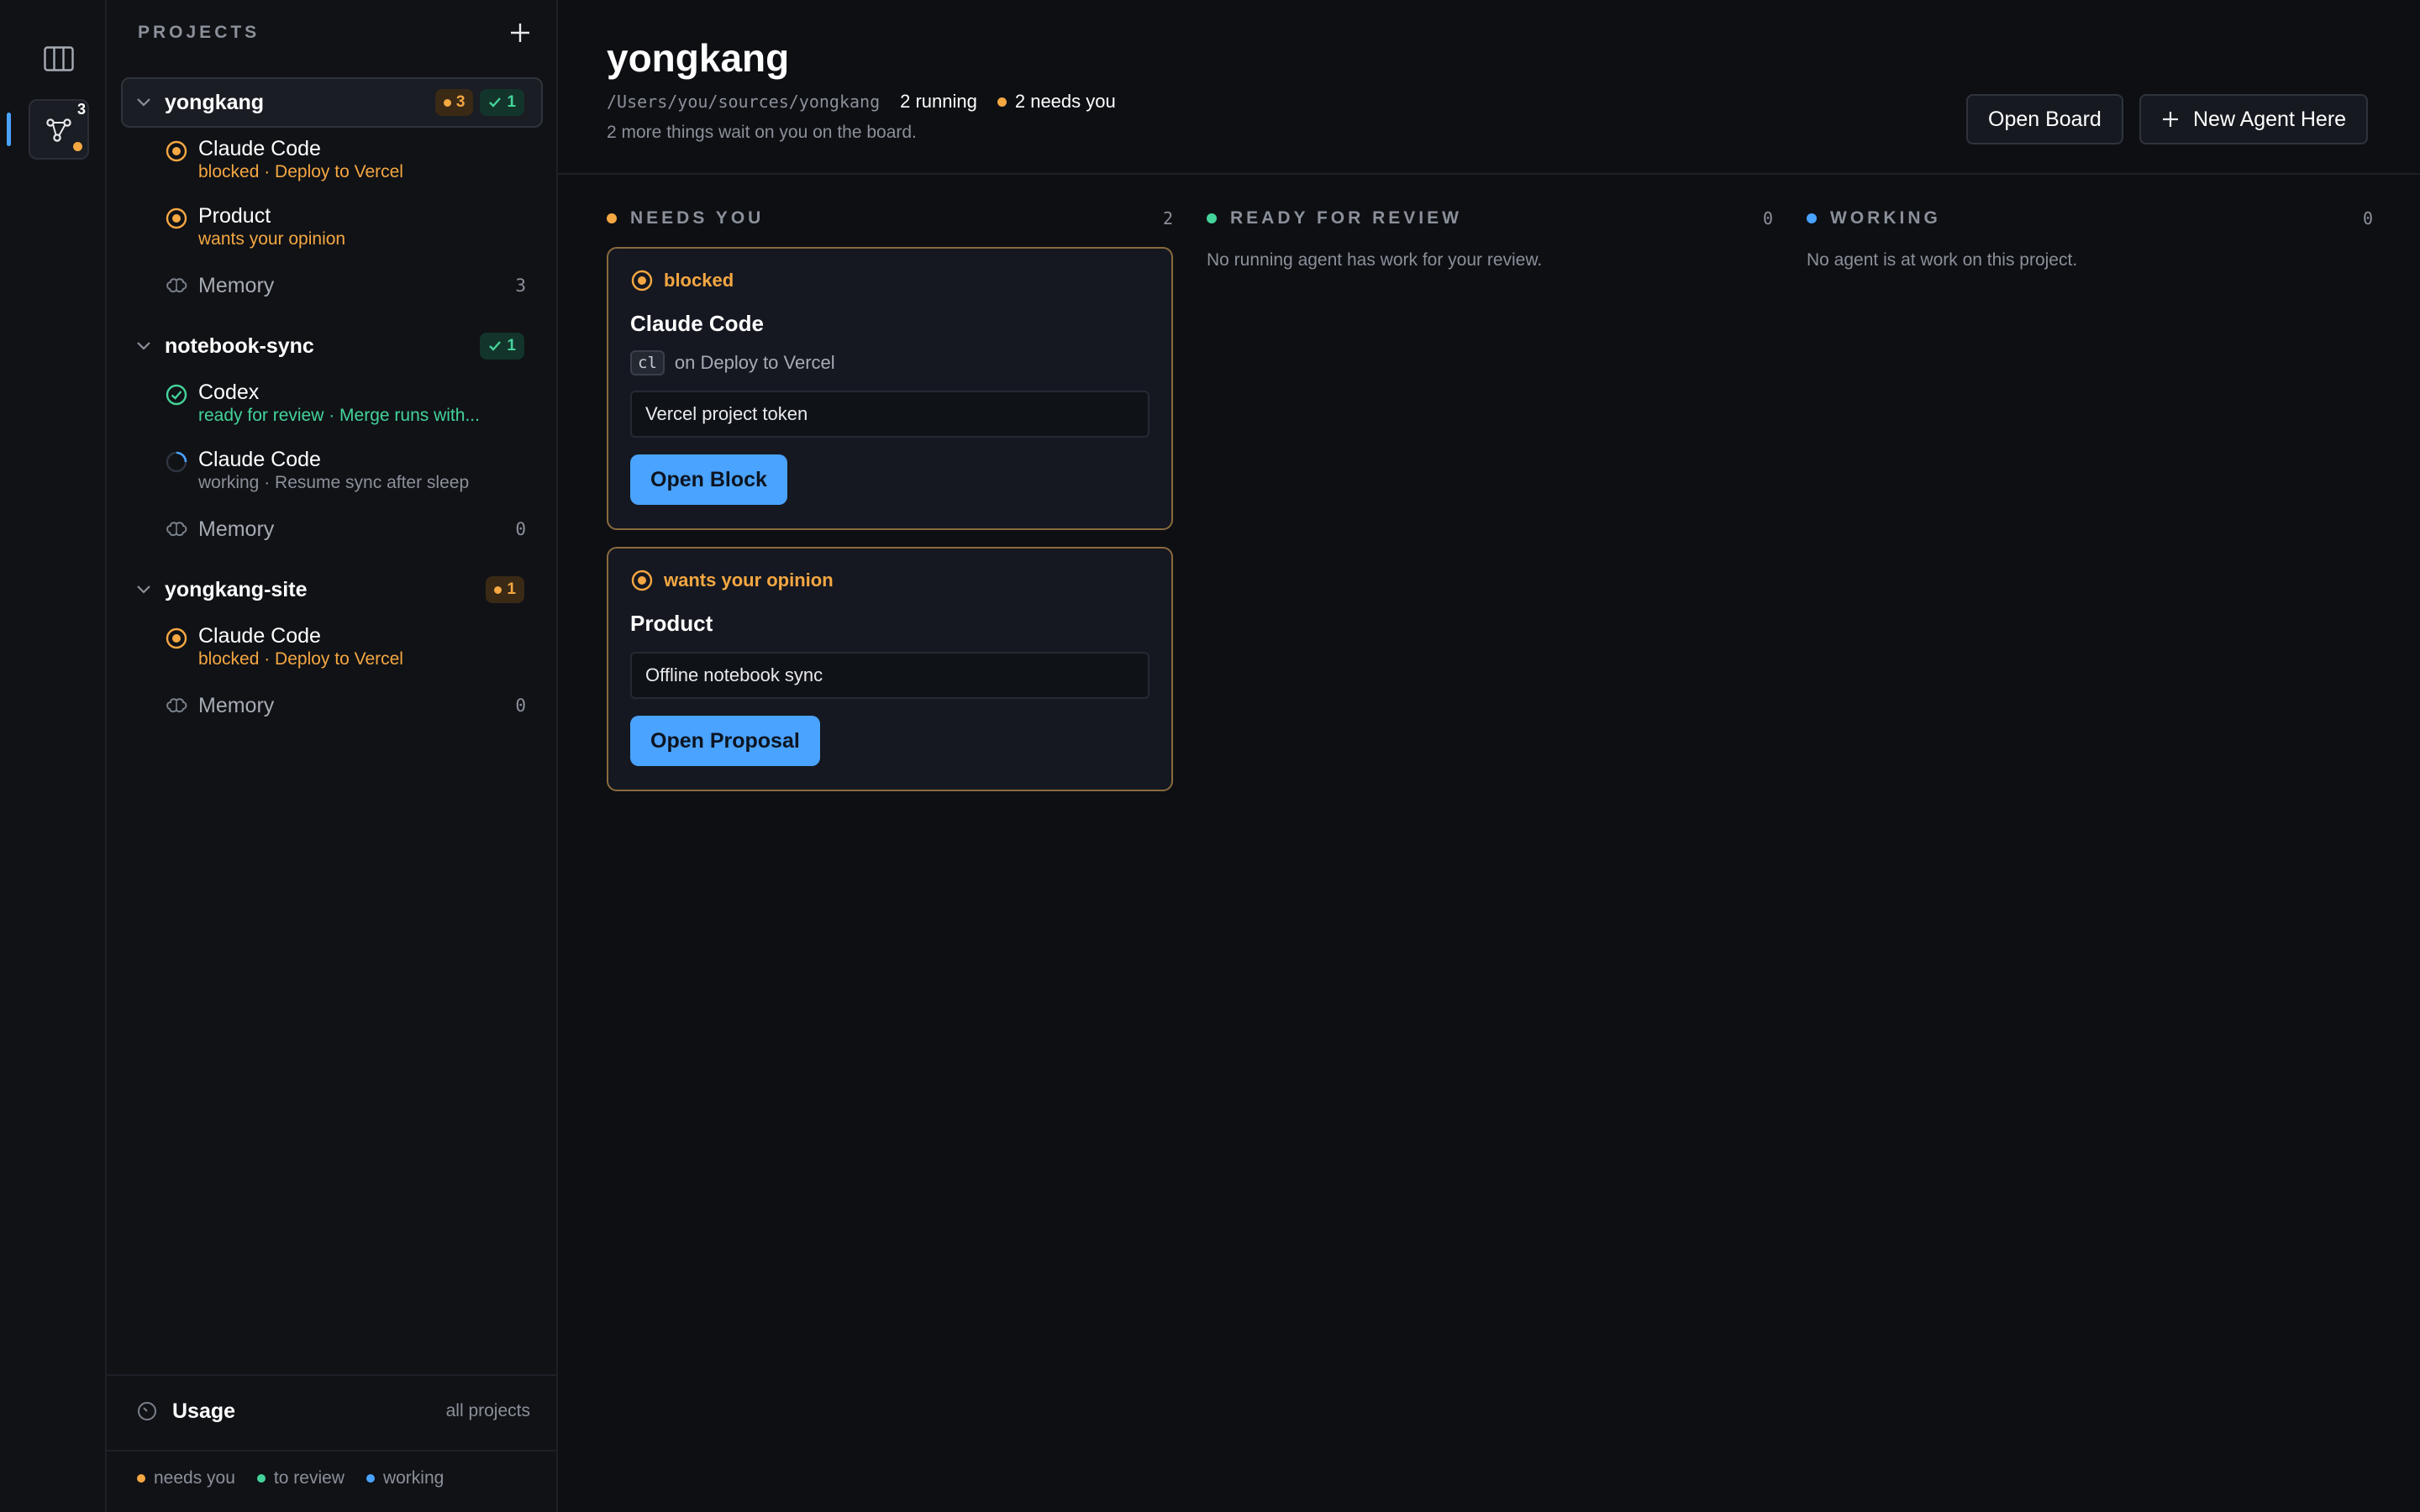  Describe the element at coordinates (1346, 218) in the screenshot. I see `column-title: READY FOR REVIEW` at that location.